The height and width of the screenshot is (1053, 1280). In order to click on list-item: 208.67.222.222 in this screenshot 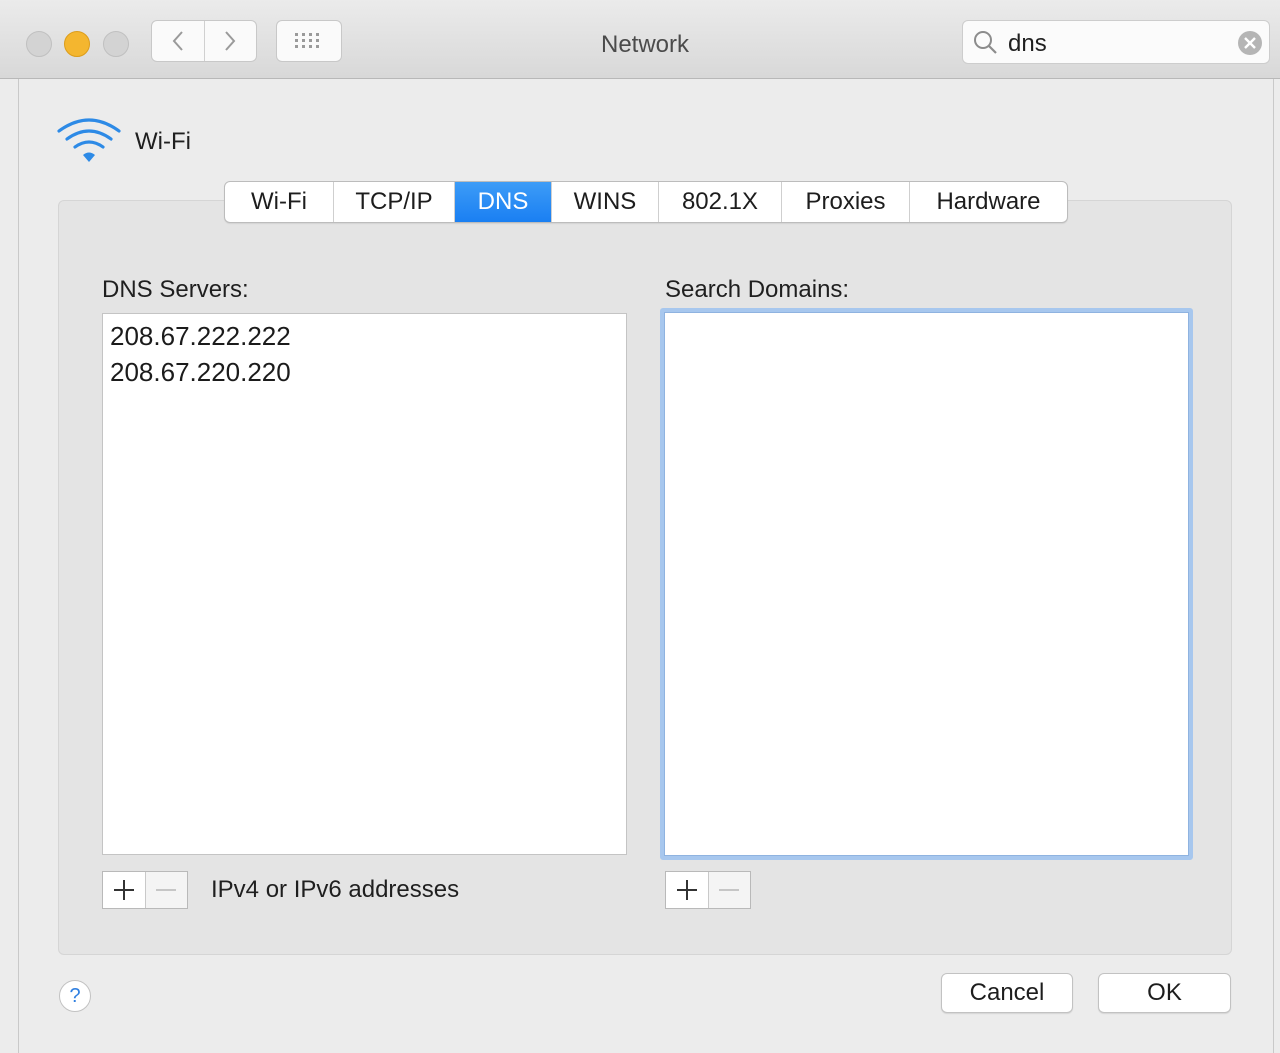, I will do `click(200, 336)`.